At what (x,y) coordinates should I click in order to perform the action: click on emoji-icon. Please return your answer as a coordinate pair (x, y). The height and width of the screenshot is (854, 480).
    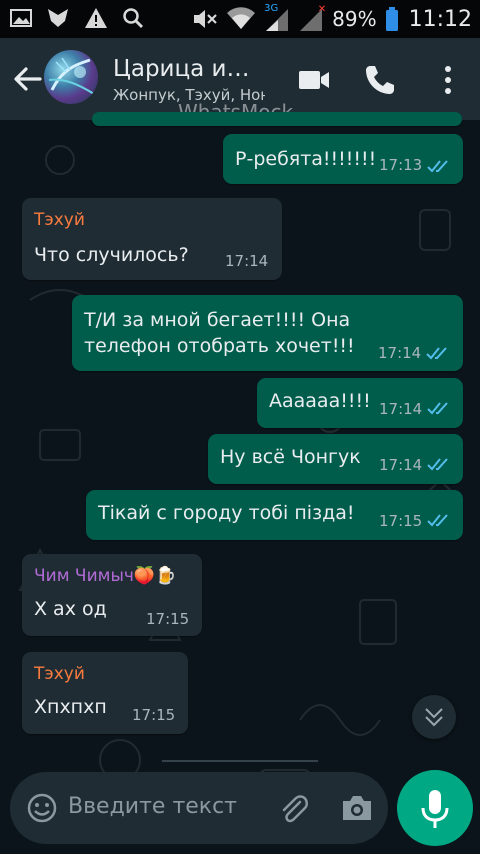
    Looking at the image, I should click on (42, 808).